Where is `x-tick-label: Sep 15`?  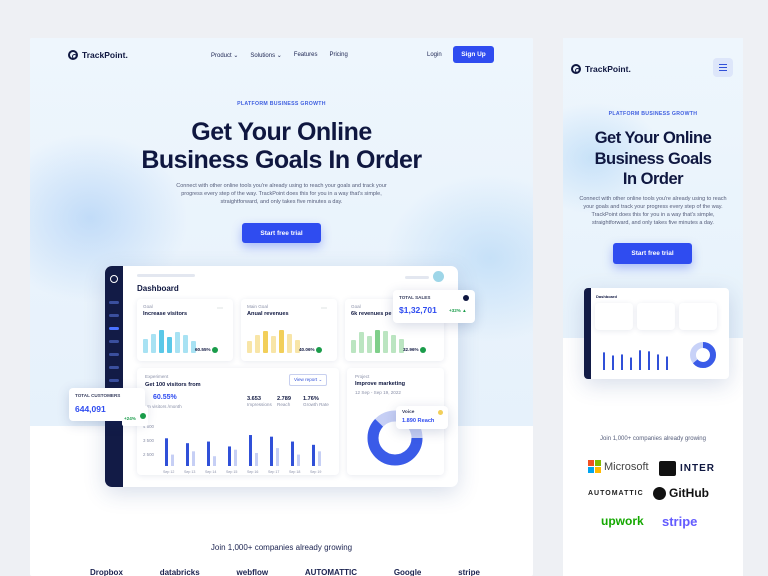 x-tick-label: Sep 15 is located at coordinates (231, 472).